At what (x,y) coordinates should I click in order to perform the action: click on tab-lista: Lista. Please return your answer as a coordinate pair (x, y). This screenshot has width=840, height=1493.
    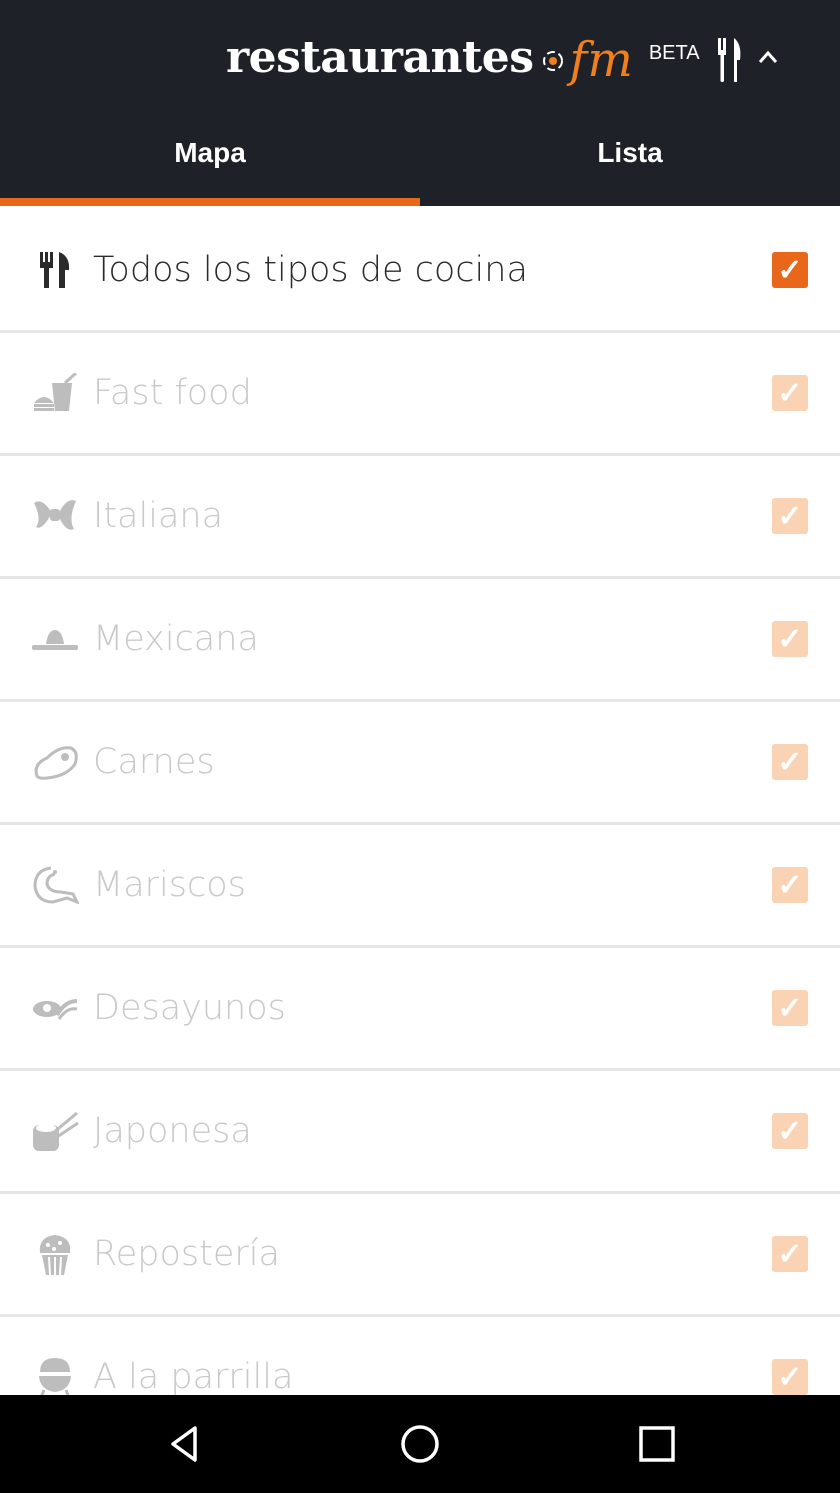
    Looking at the image, I should click on (630, 153).